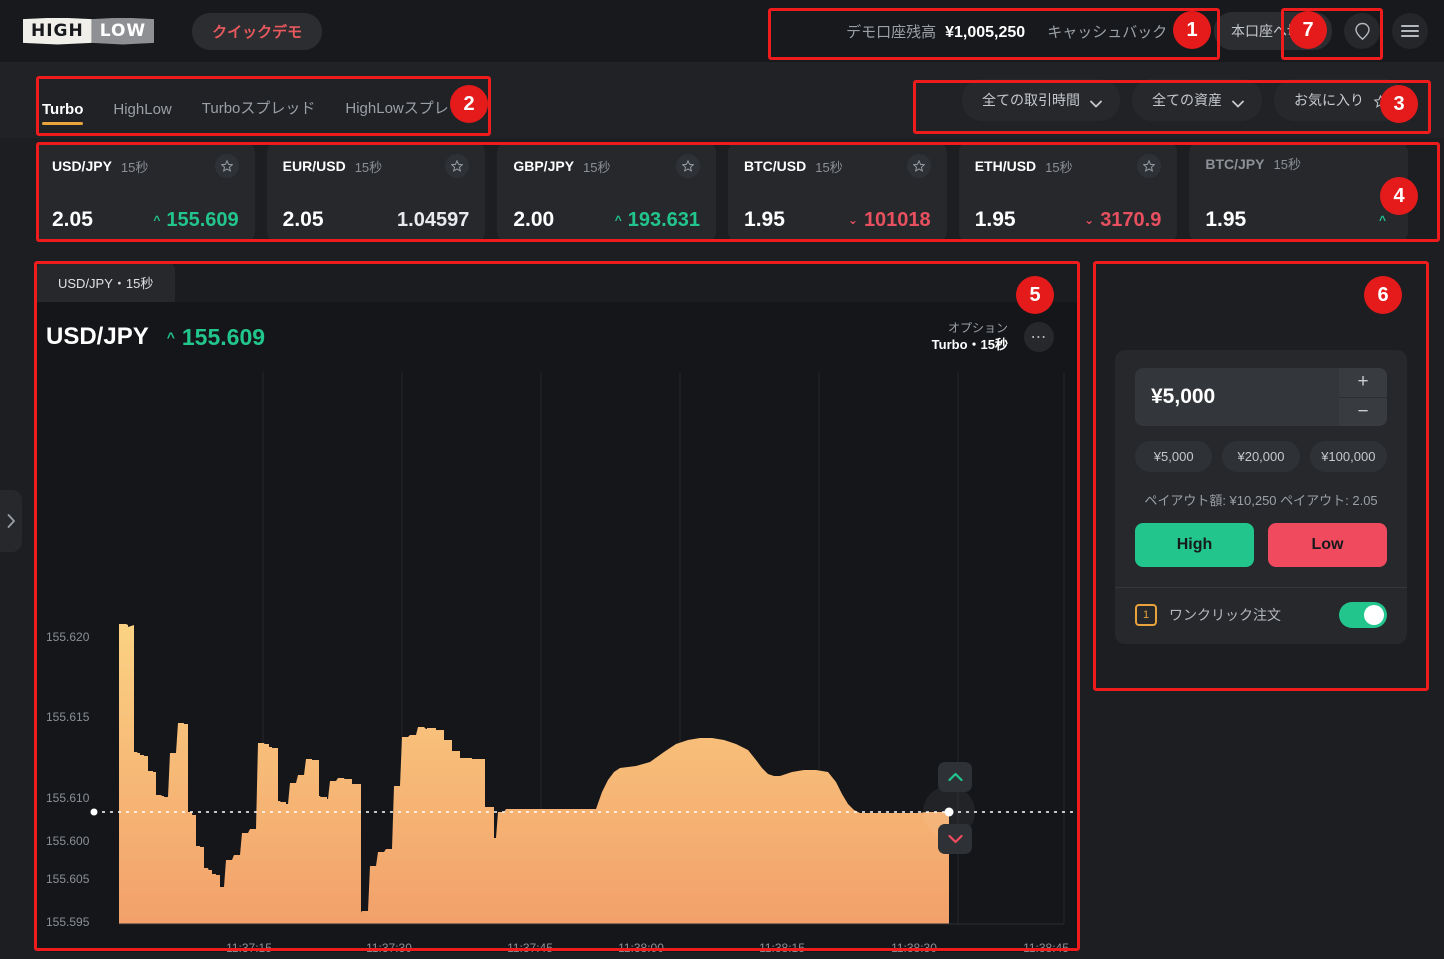 This screenshot has width=1444, height=959. Describe the element at coordinates (606, 220) in the screenshot. I see `asset-card-body: 2.00 ^ 193.631` at that location.